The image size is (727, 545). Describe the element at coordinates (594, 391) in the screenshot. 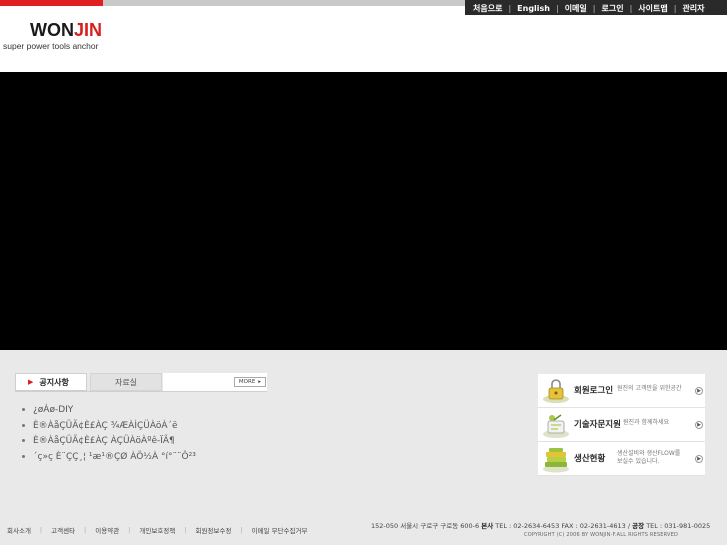

I see `quick-link-title: 회원로그인` at that location.